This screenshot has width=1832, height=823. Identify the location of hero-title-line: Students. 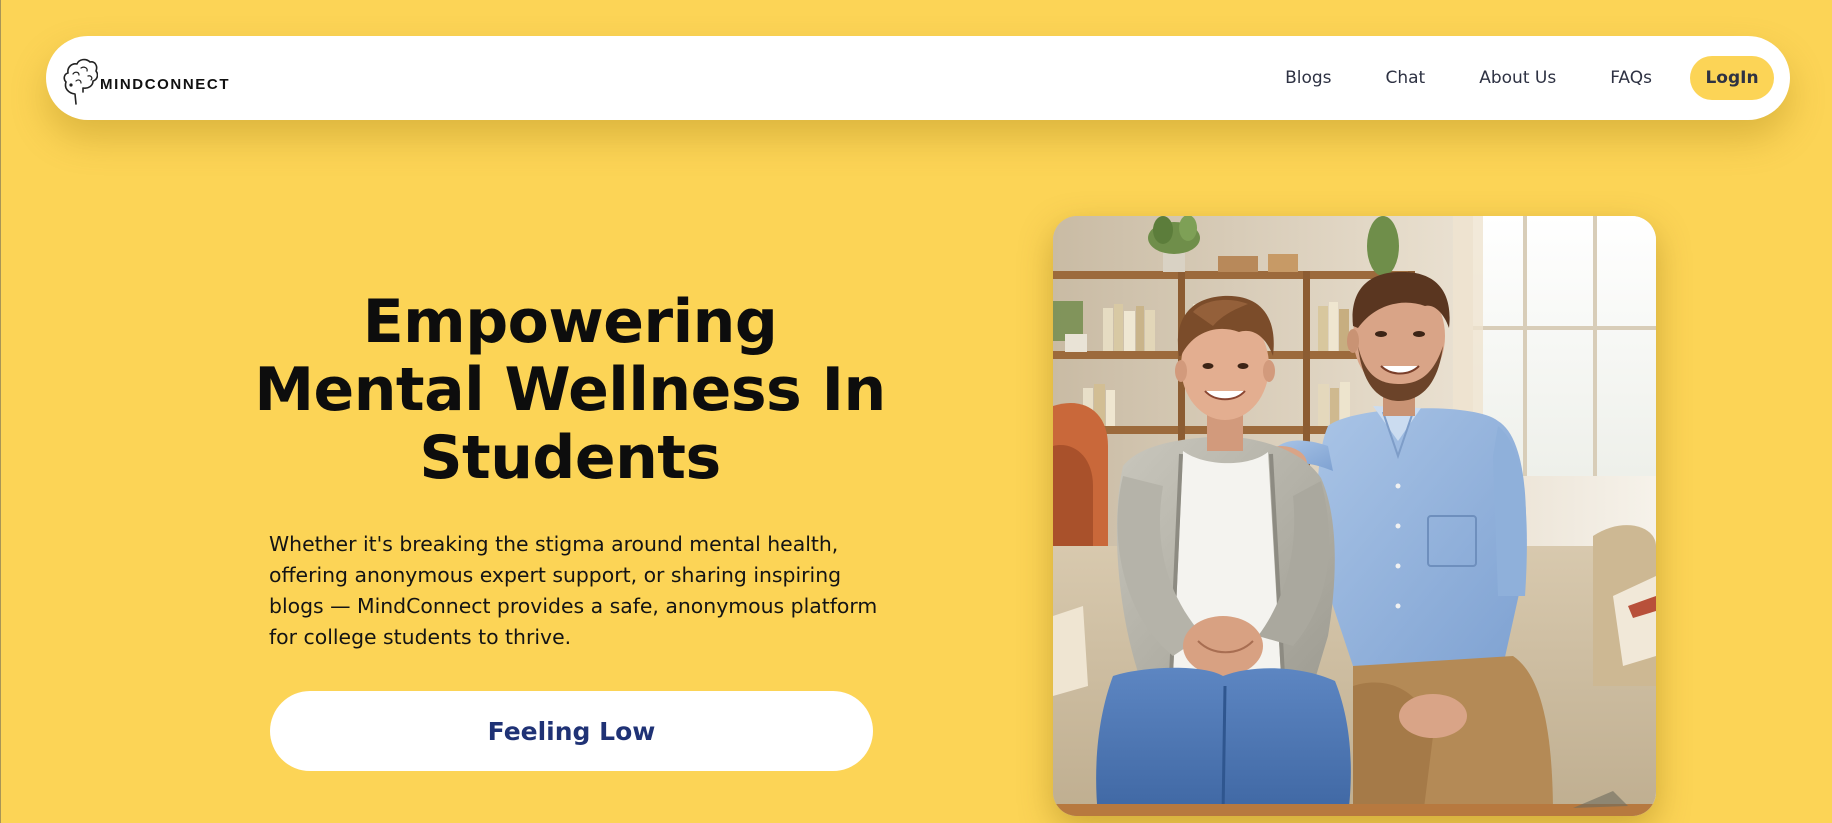
(570, 458).